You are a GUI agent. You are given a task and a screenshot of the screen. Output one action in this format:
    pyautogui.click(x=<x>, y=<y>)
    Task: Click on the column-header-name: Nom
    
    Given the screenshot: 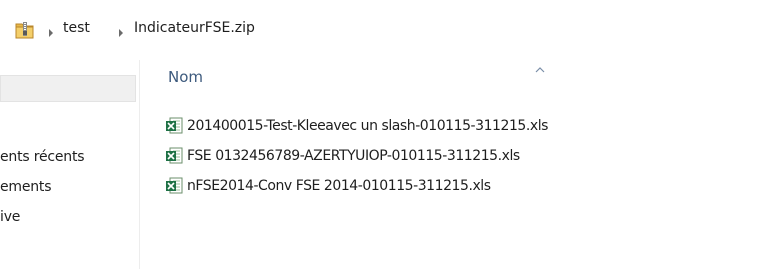 What is the action you would take?
    pyautogui.click(x=185, y=77)
    